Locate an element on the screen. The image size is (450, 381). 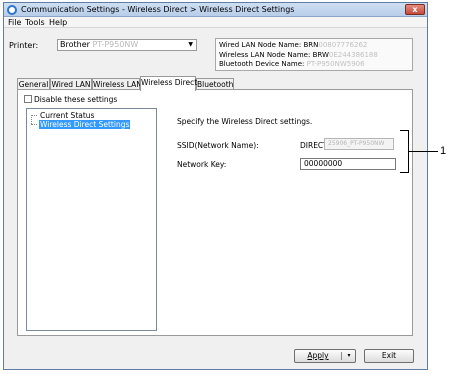
wired-node-name: Wired LAN Node Name: BRN00807776262 is located at coordinates (314, 46).